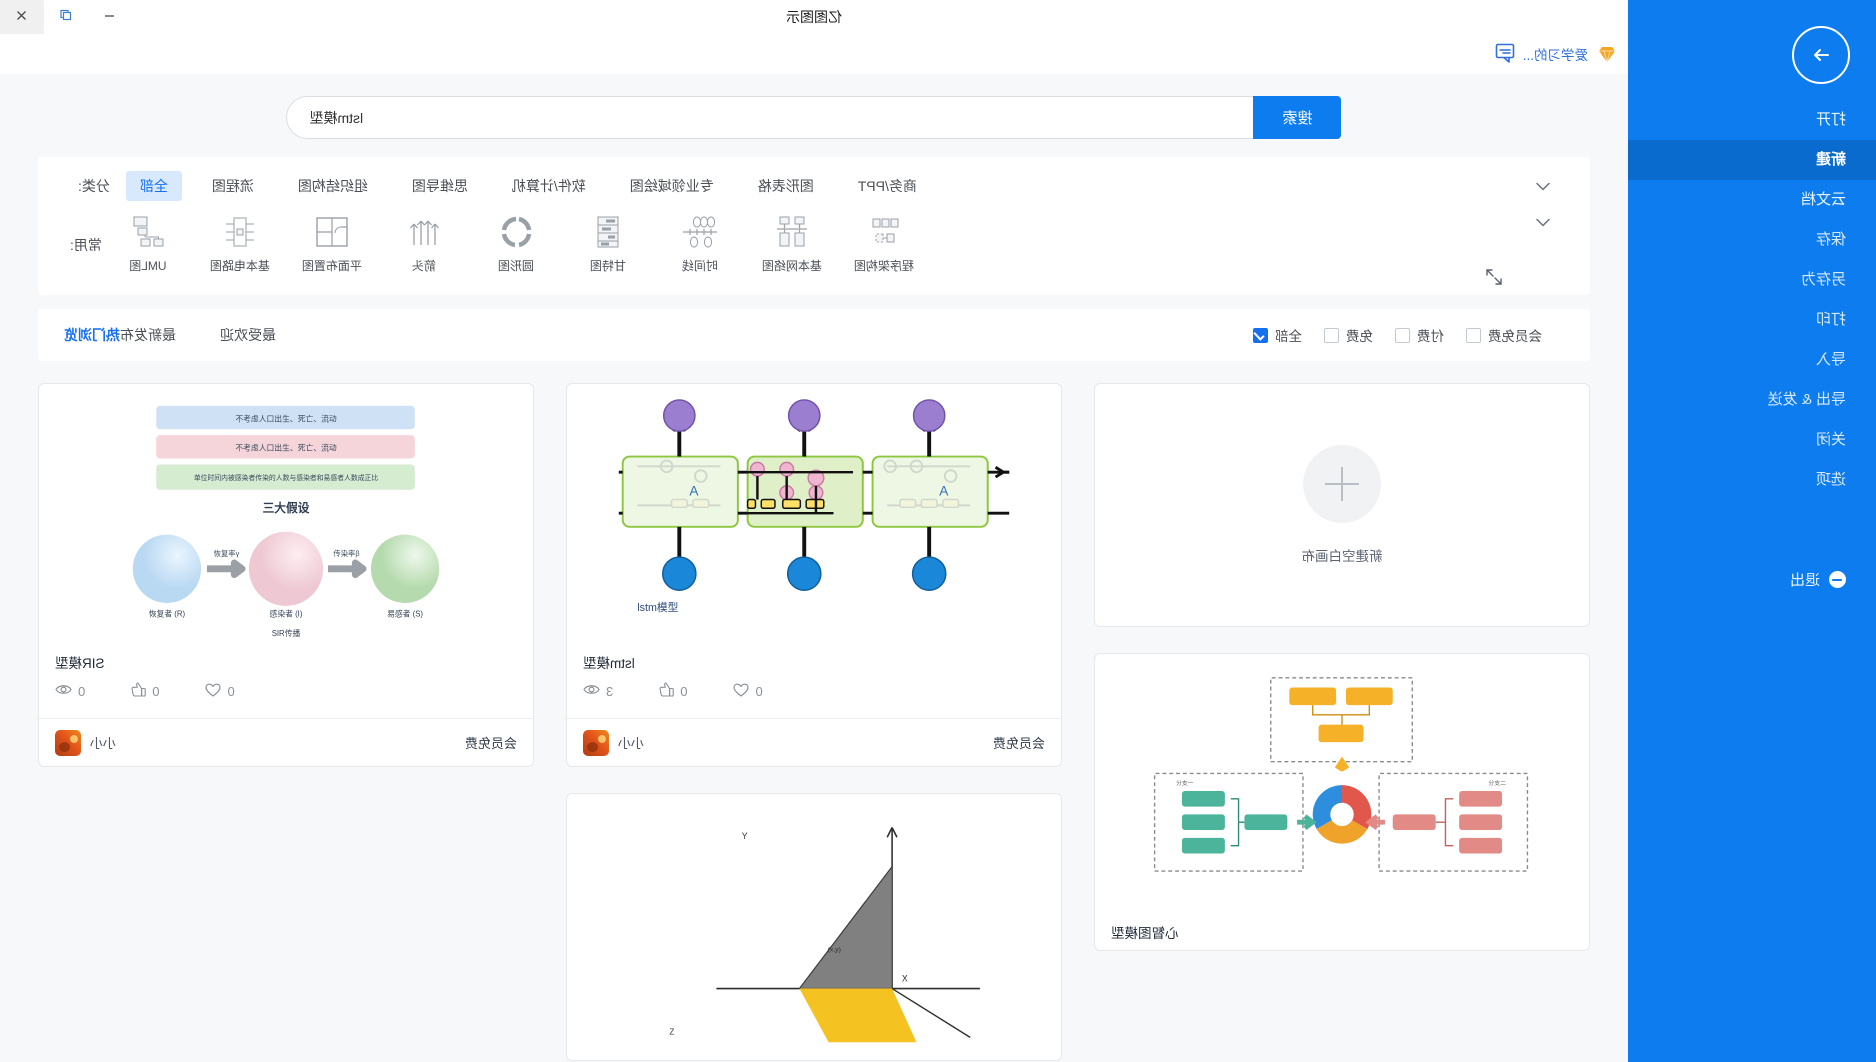  I want to click on svg-text: 不考虑人口出生、死亡、流动, so click(286, 448).